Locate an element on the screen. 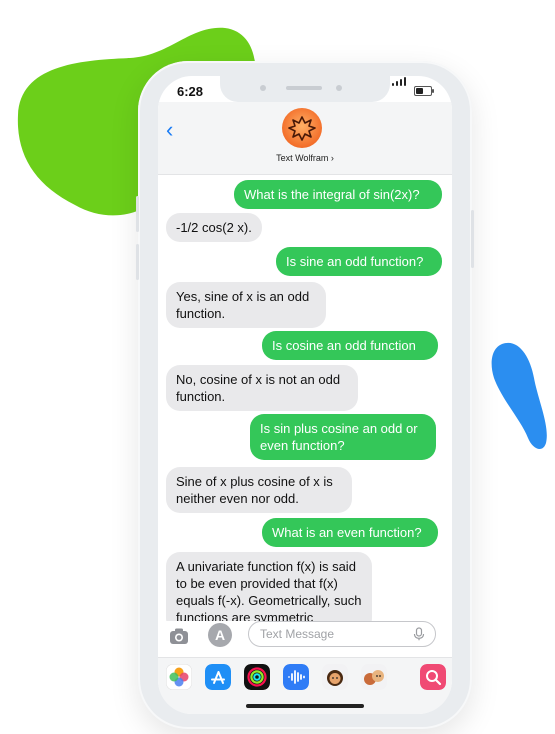  microphone-icon is located at coordinates (419, 634).